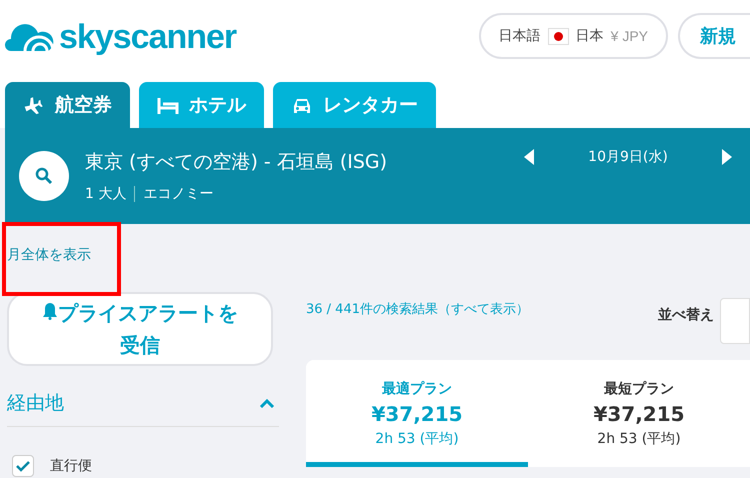 This screenshot has height=478, width=750. Describe the element at coordinates (35, 403) in the screenshot. I see `filter-title: 経由地` at that location.